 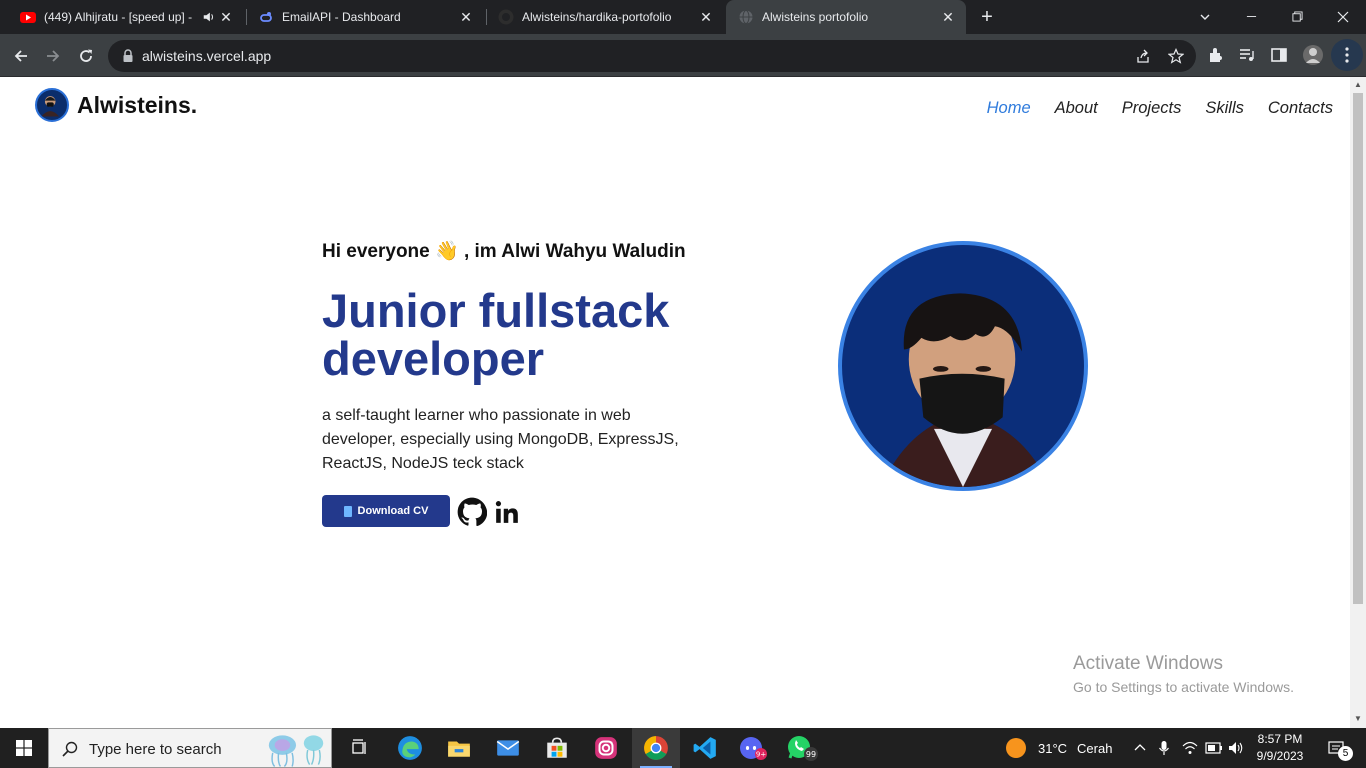 What do you see at coordinates (28, 17) in the screenshot?
I see `youtube-icon` at bounding box center [28, 17].